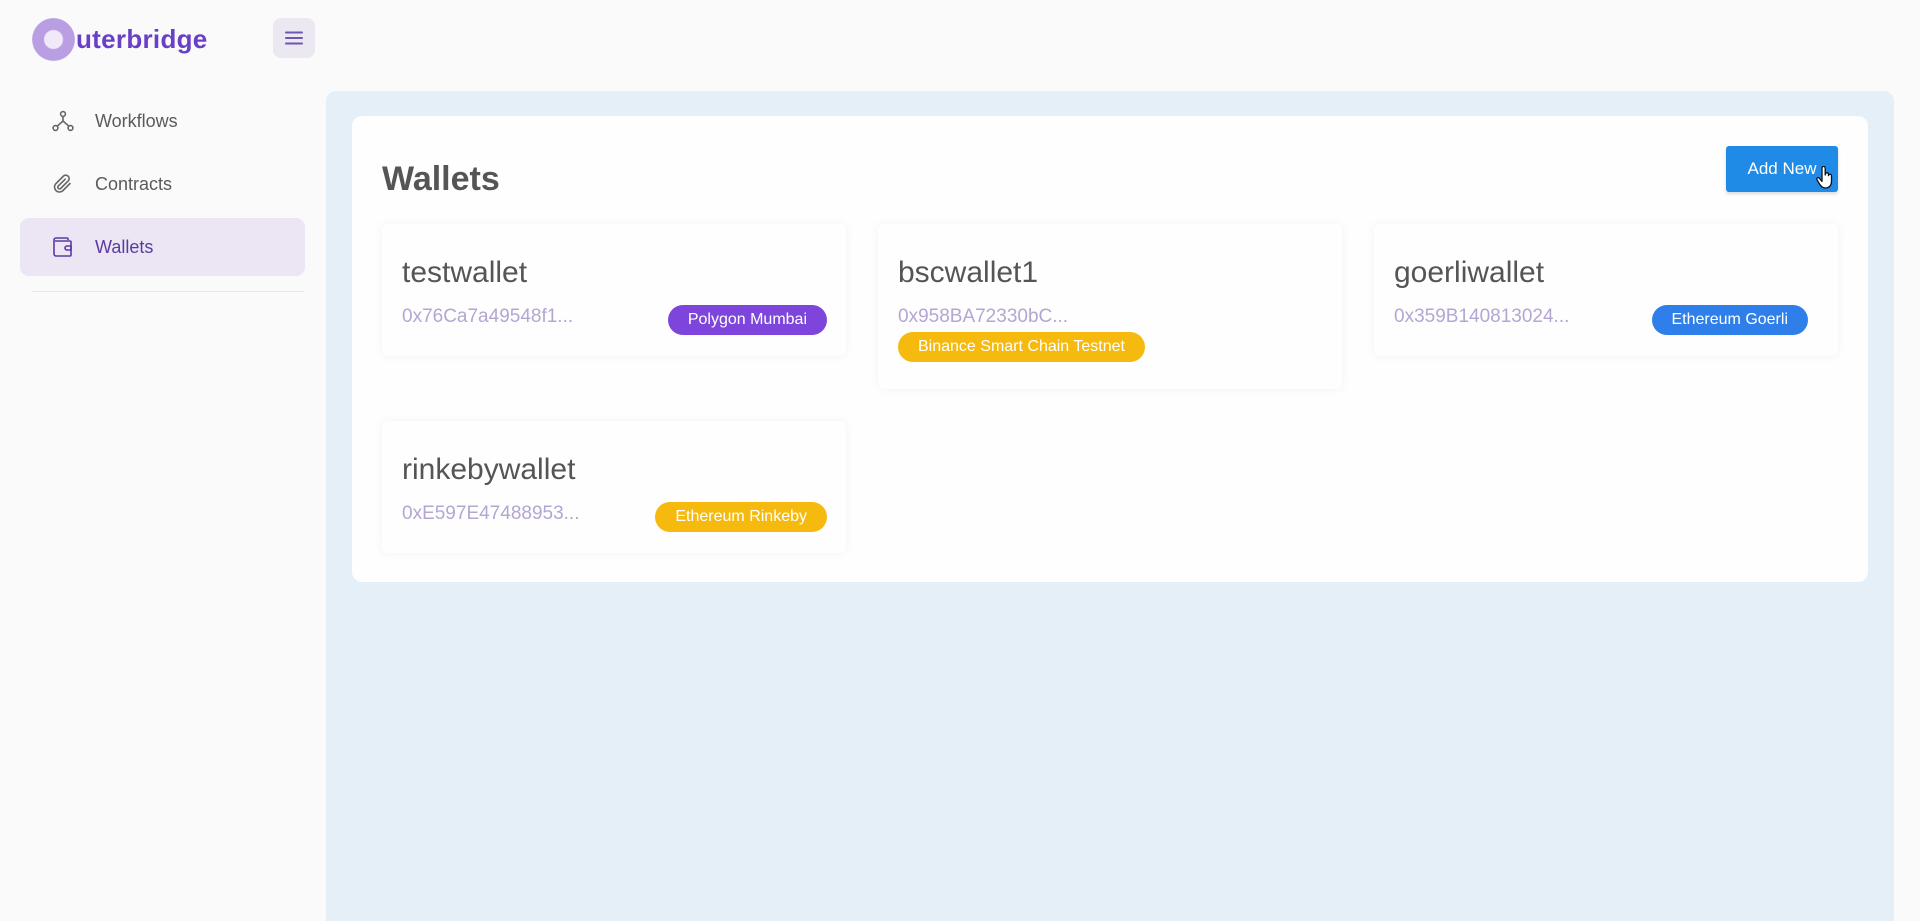 The image size is (1920, 921). What do you see at coordinates (63, 184) in the screenshot?
I see `paperclip-icon` at bounding box center [63, 184].